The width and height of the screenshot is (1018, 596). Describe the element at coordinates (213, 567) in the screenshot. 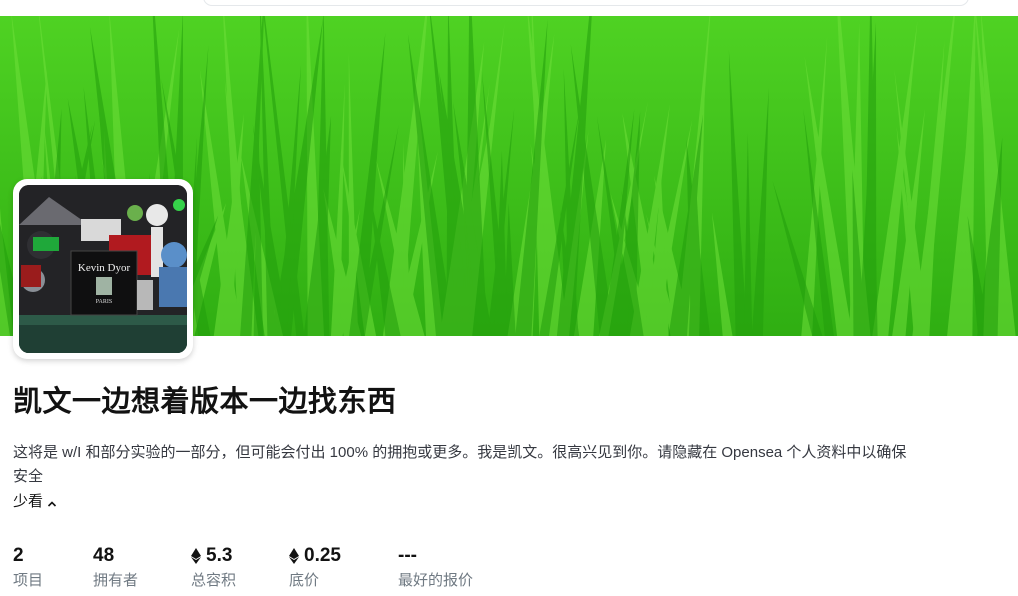

I see `stat-total-volume: 5.3 总容积` at that location.